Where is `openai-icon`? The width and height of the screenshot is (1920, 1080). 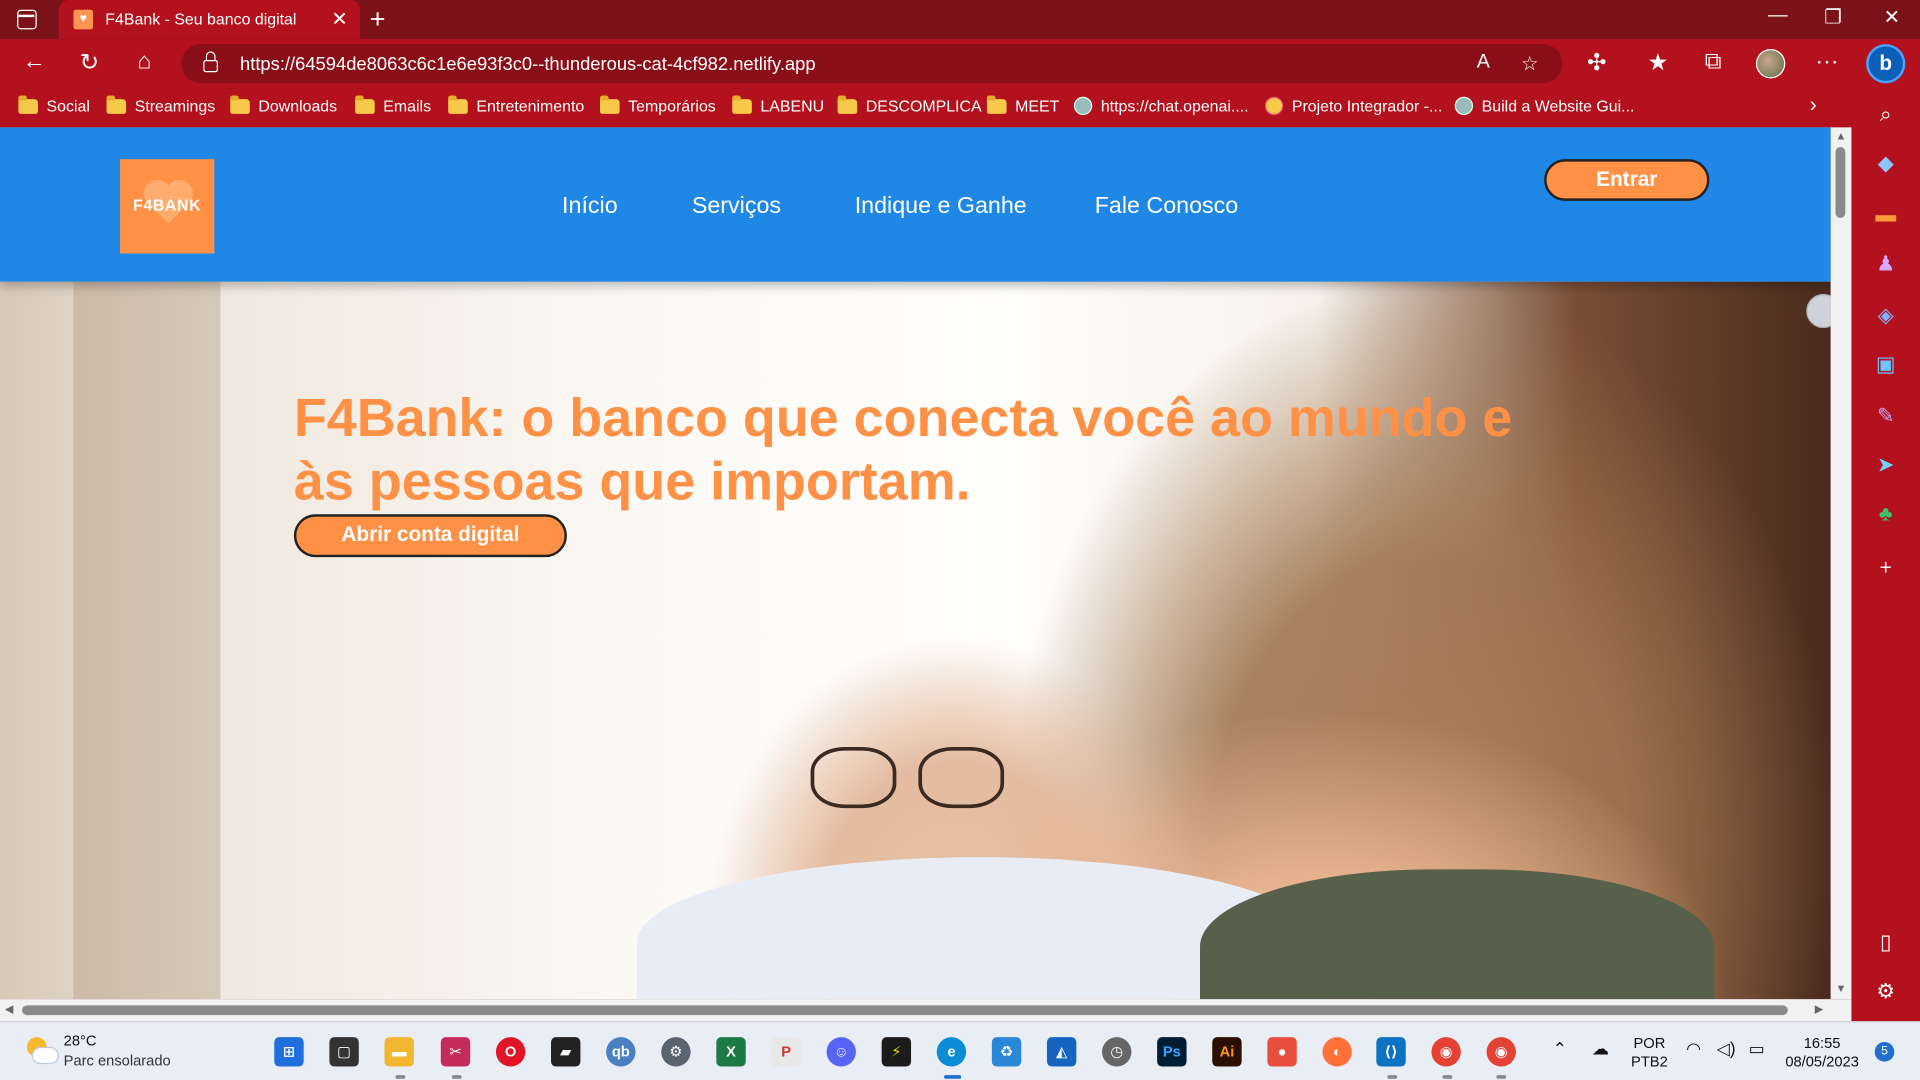 openai-icon is located at coordinates (1464, 106).